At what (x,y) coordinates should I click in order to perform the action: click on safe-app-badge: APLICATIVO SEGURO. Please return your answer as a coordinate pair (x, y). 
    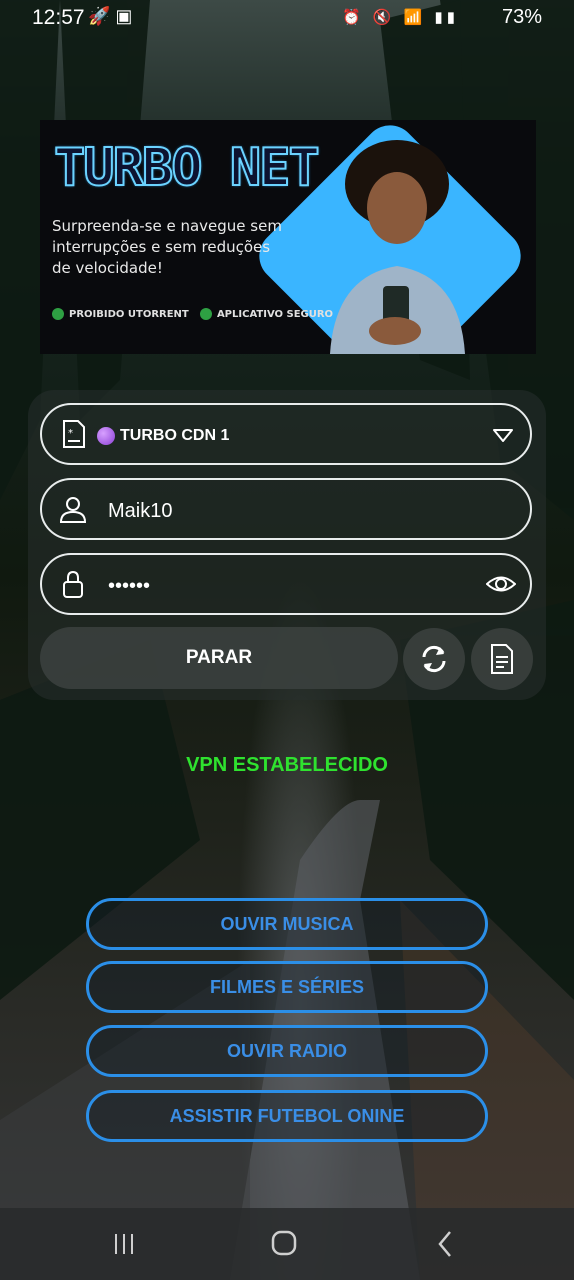
    Looking at the image, I should click on (266, 314).